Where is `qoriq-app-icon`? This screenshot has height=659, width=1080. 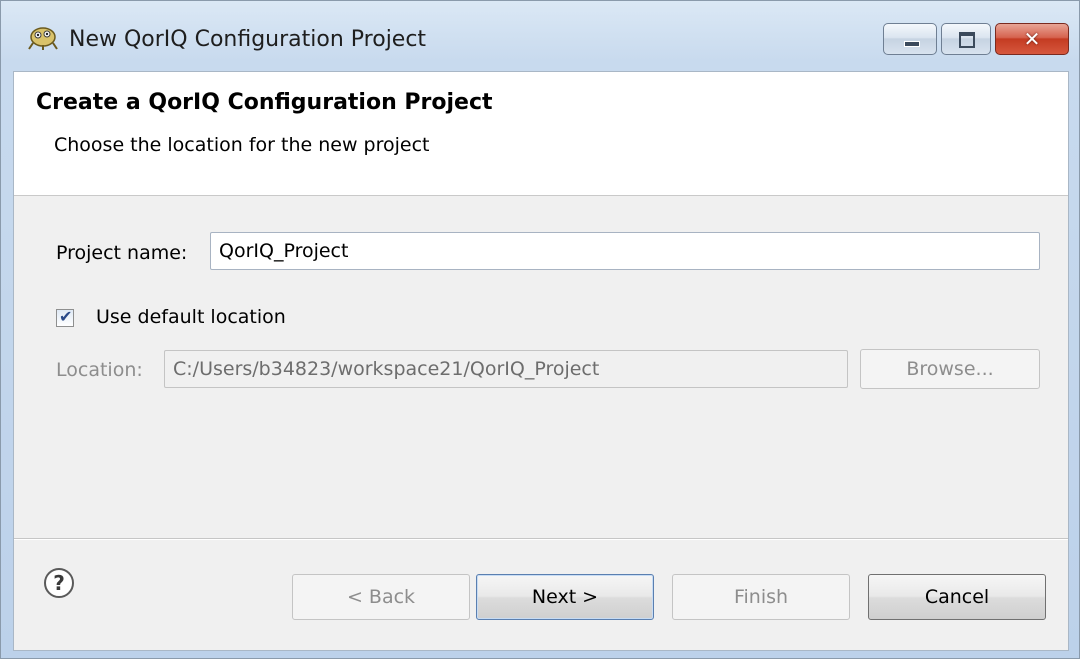 qoriq-app-icon is located at coordinates (43, 37).